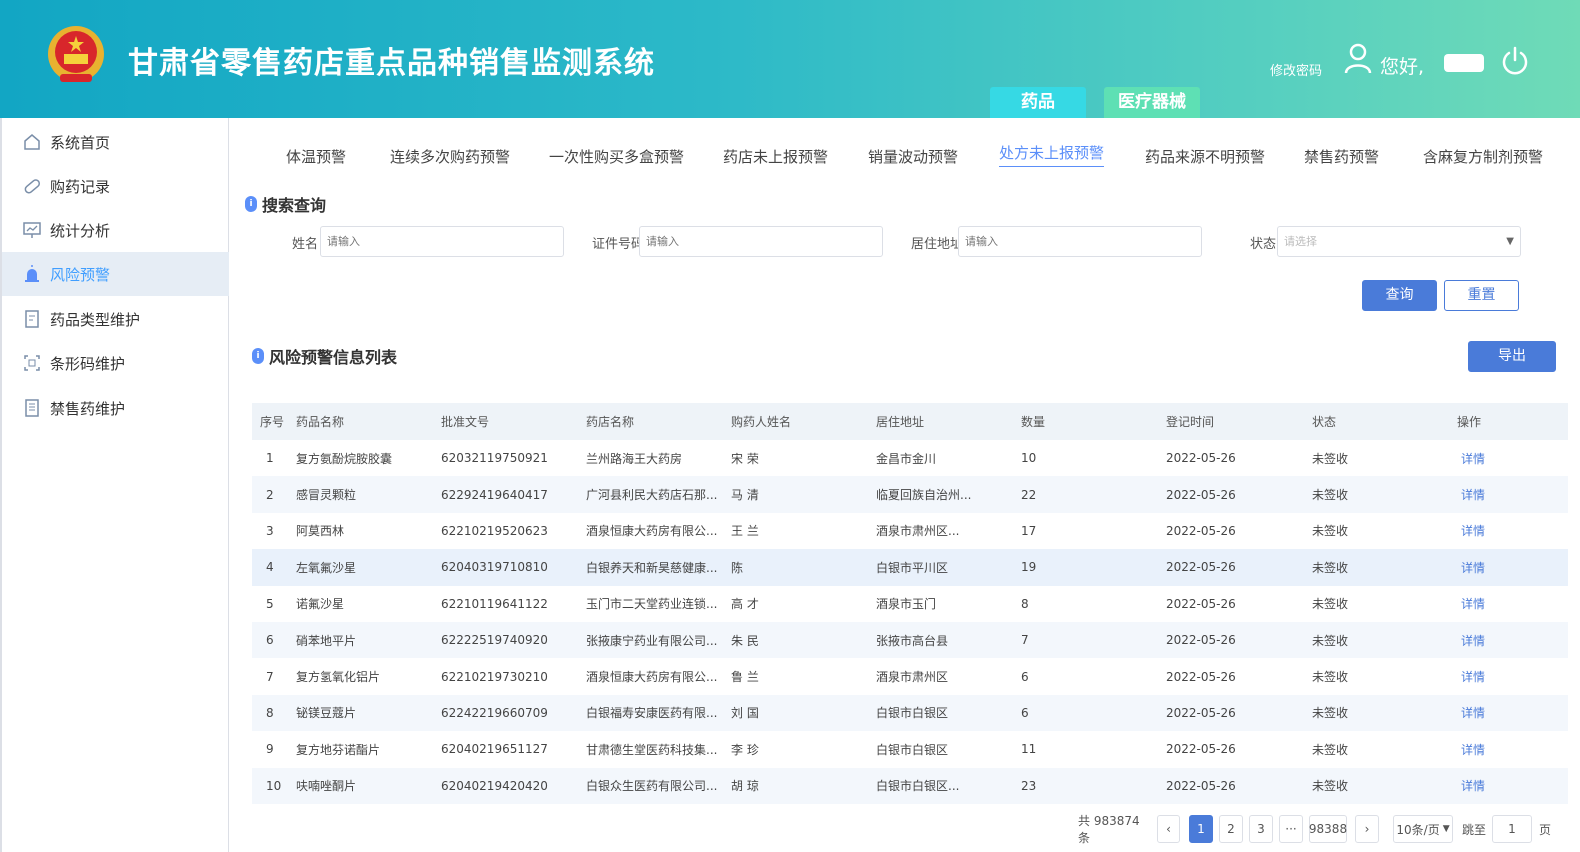  What do you see at coordinates (494, 530) in the screenshot?
I see `approval-number-cell: 62210219520623` at bounding box center [494, 530].